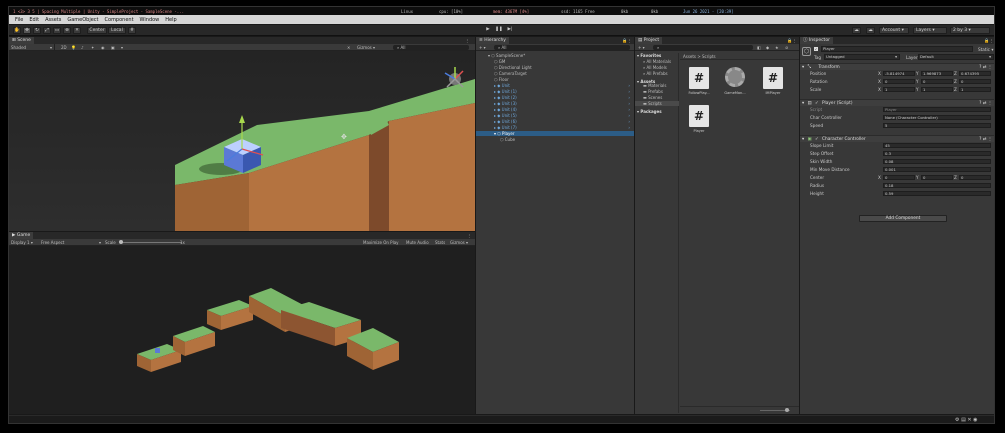 Image resolution: width=1005 pixels, height=433 pixels. Describe the element at coordinates (816, 49) in the screenshot. I see `active-checkbox: ✓` at that location.